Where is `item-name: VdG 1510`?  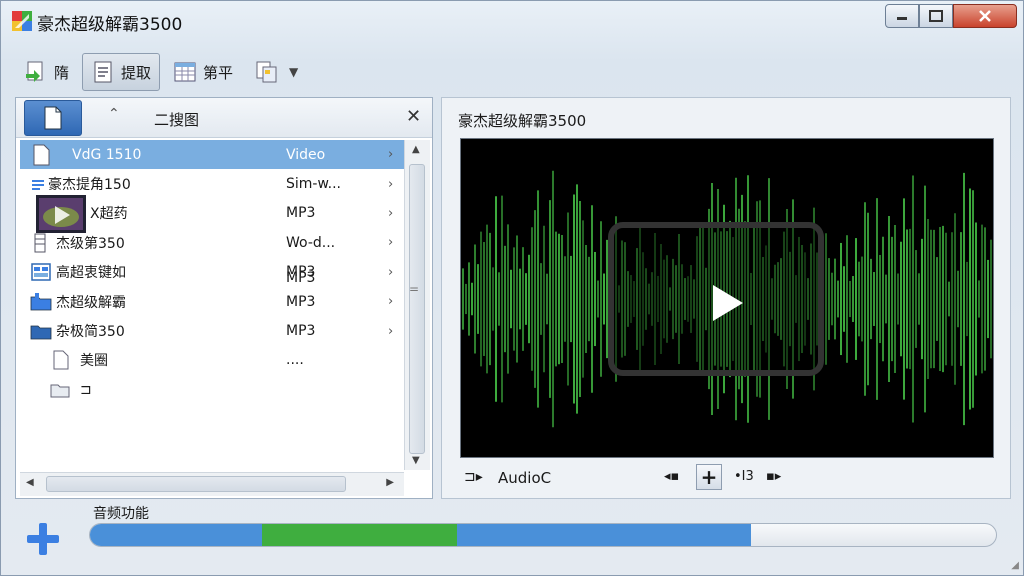
item-name: VdG 1510 is located at coordinates (107, 154).